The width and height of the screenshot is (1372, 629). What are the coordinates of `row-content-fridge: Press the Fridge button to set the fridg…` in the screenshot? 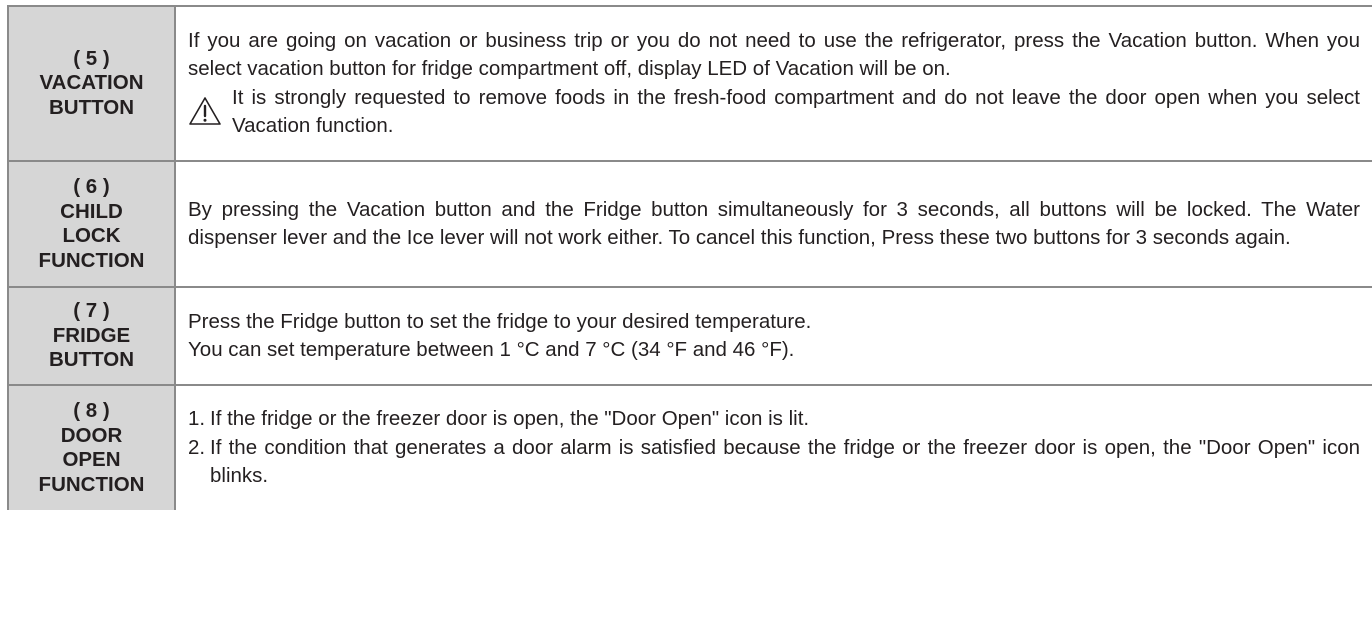 It's located at (774, 336).